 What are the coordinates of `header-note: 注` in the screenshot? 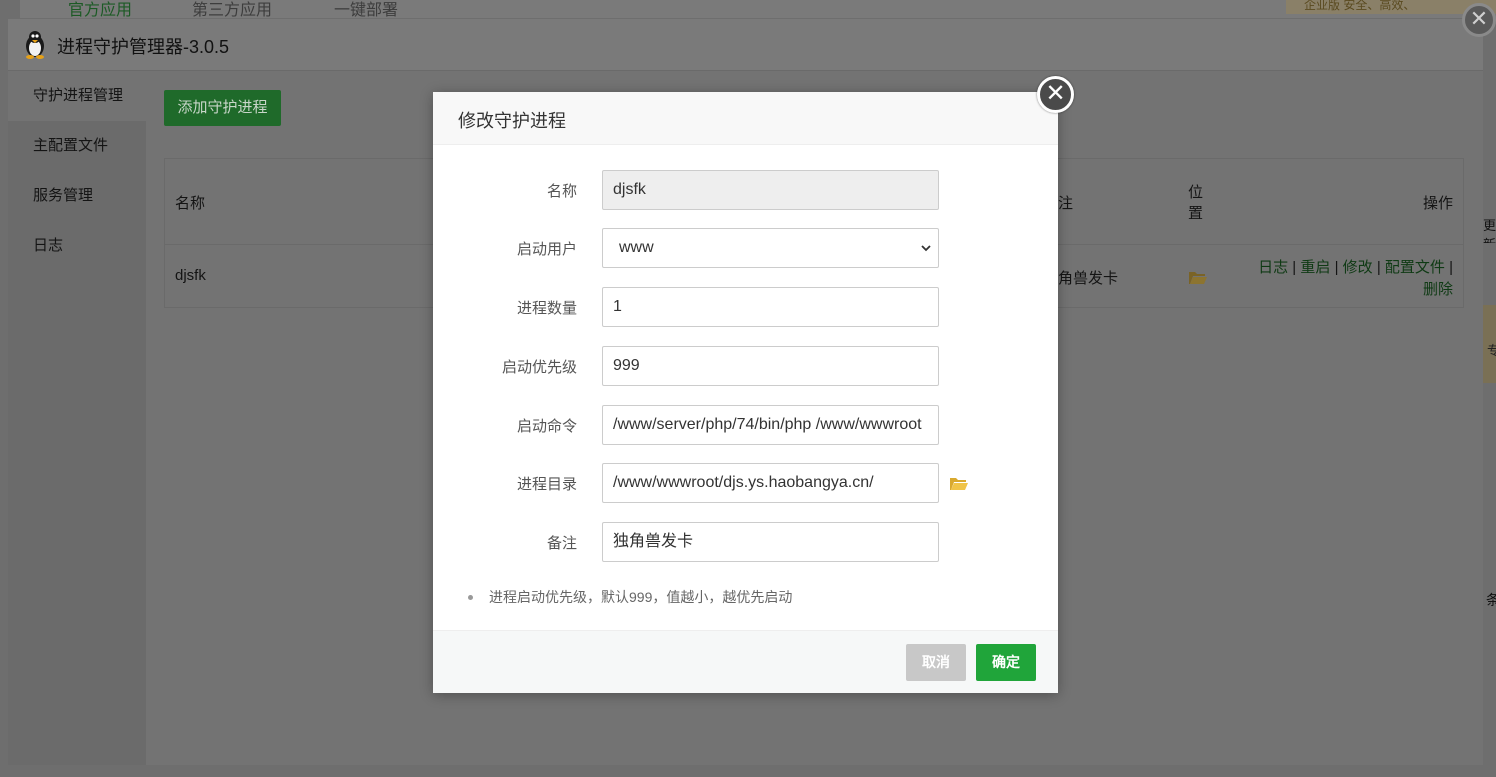 It's located at (1066, 203).